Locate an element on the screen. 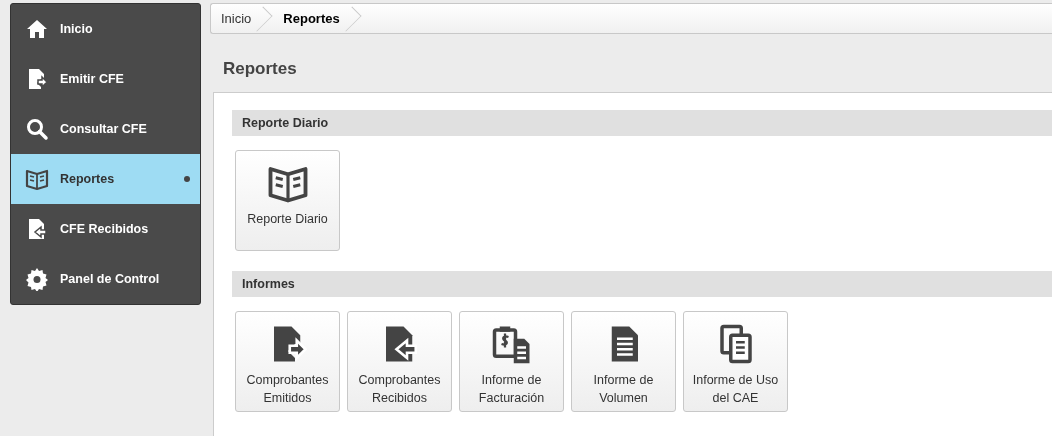 The height and width of the screenshot is (436, 1052). sidebar-item: Panel de Control is located at coordinates (105, 279).